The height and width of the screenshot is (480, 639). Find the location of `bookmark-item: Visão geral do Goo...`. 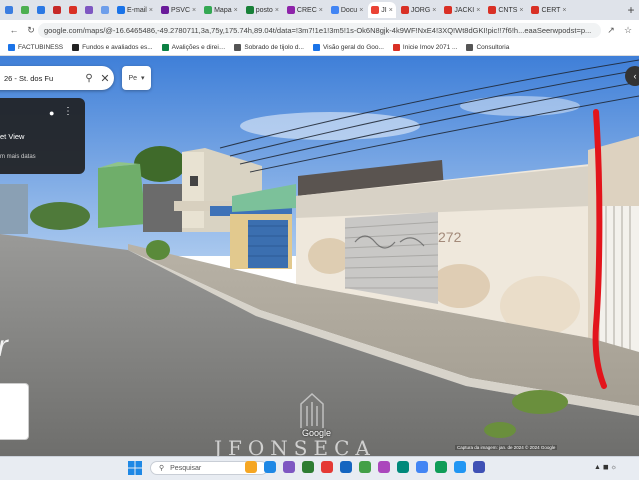

bookmark-item: Visão geral do Goo... is located at coordinates (348, 47).